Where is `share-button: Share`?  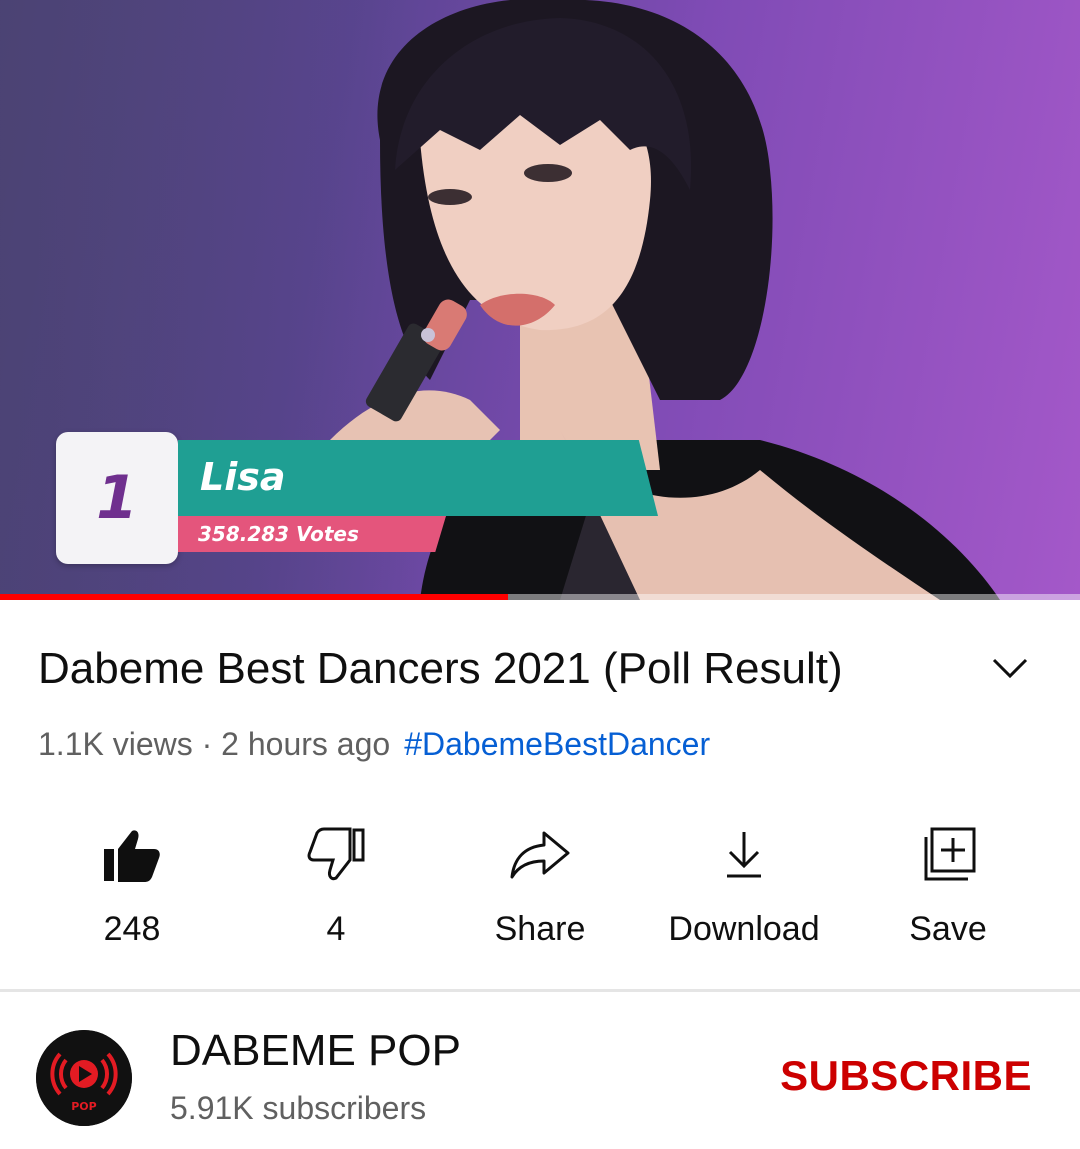
share-button: Share is located at coordinates (540, 884).